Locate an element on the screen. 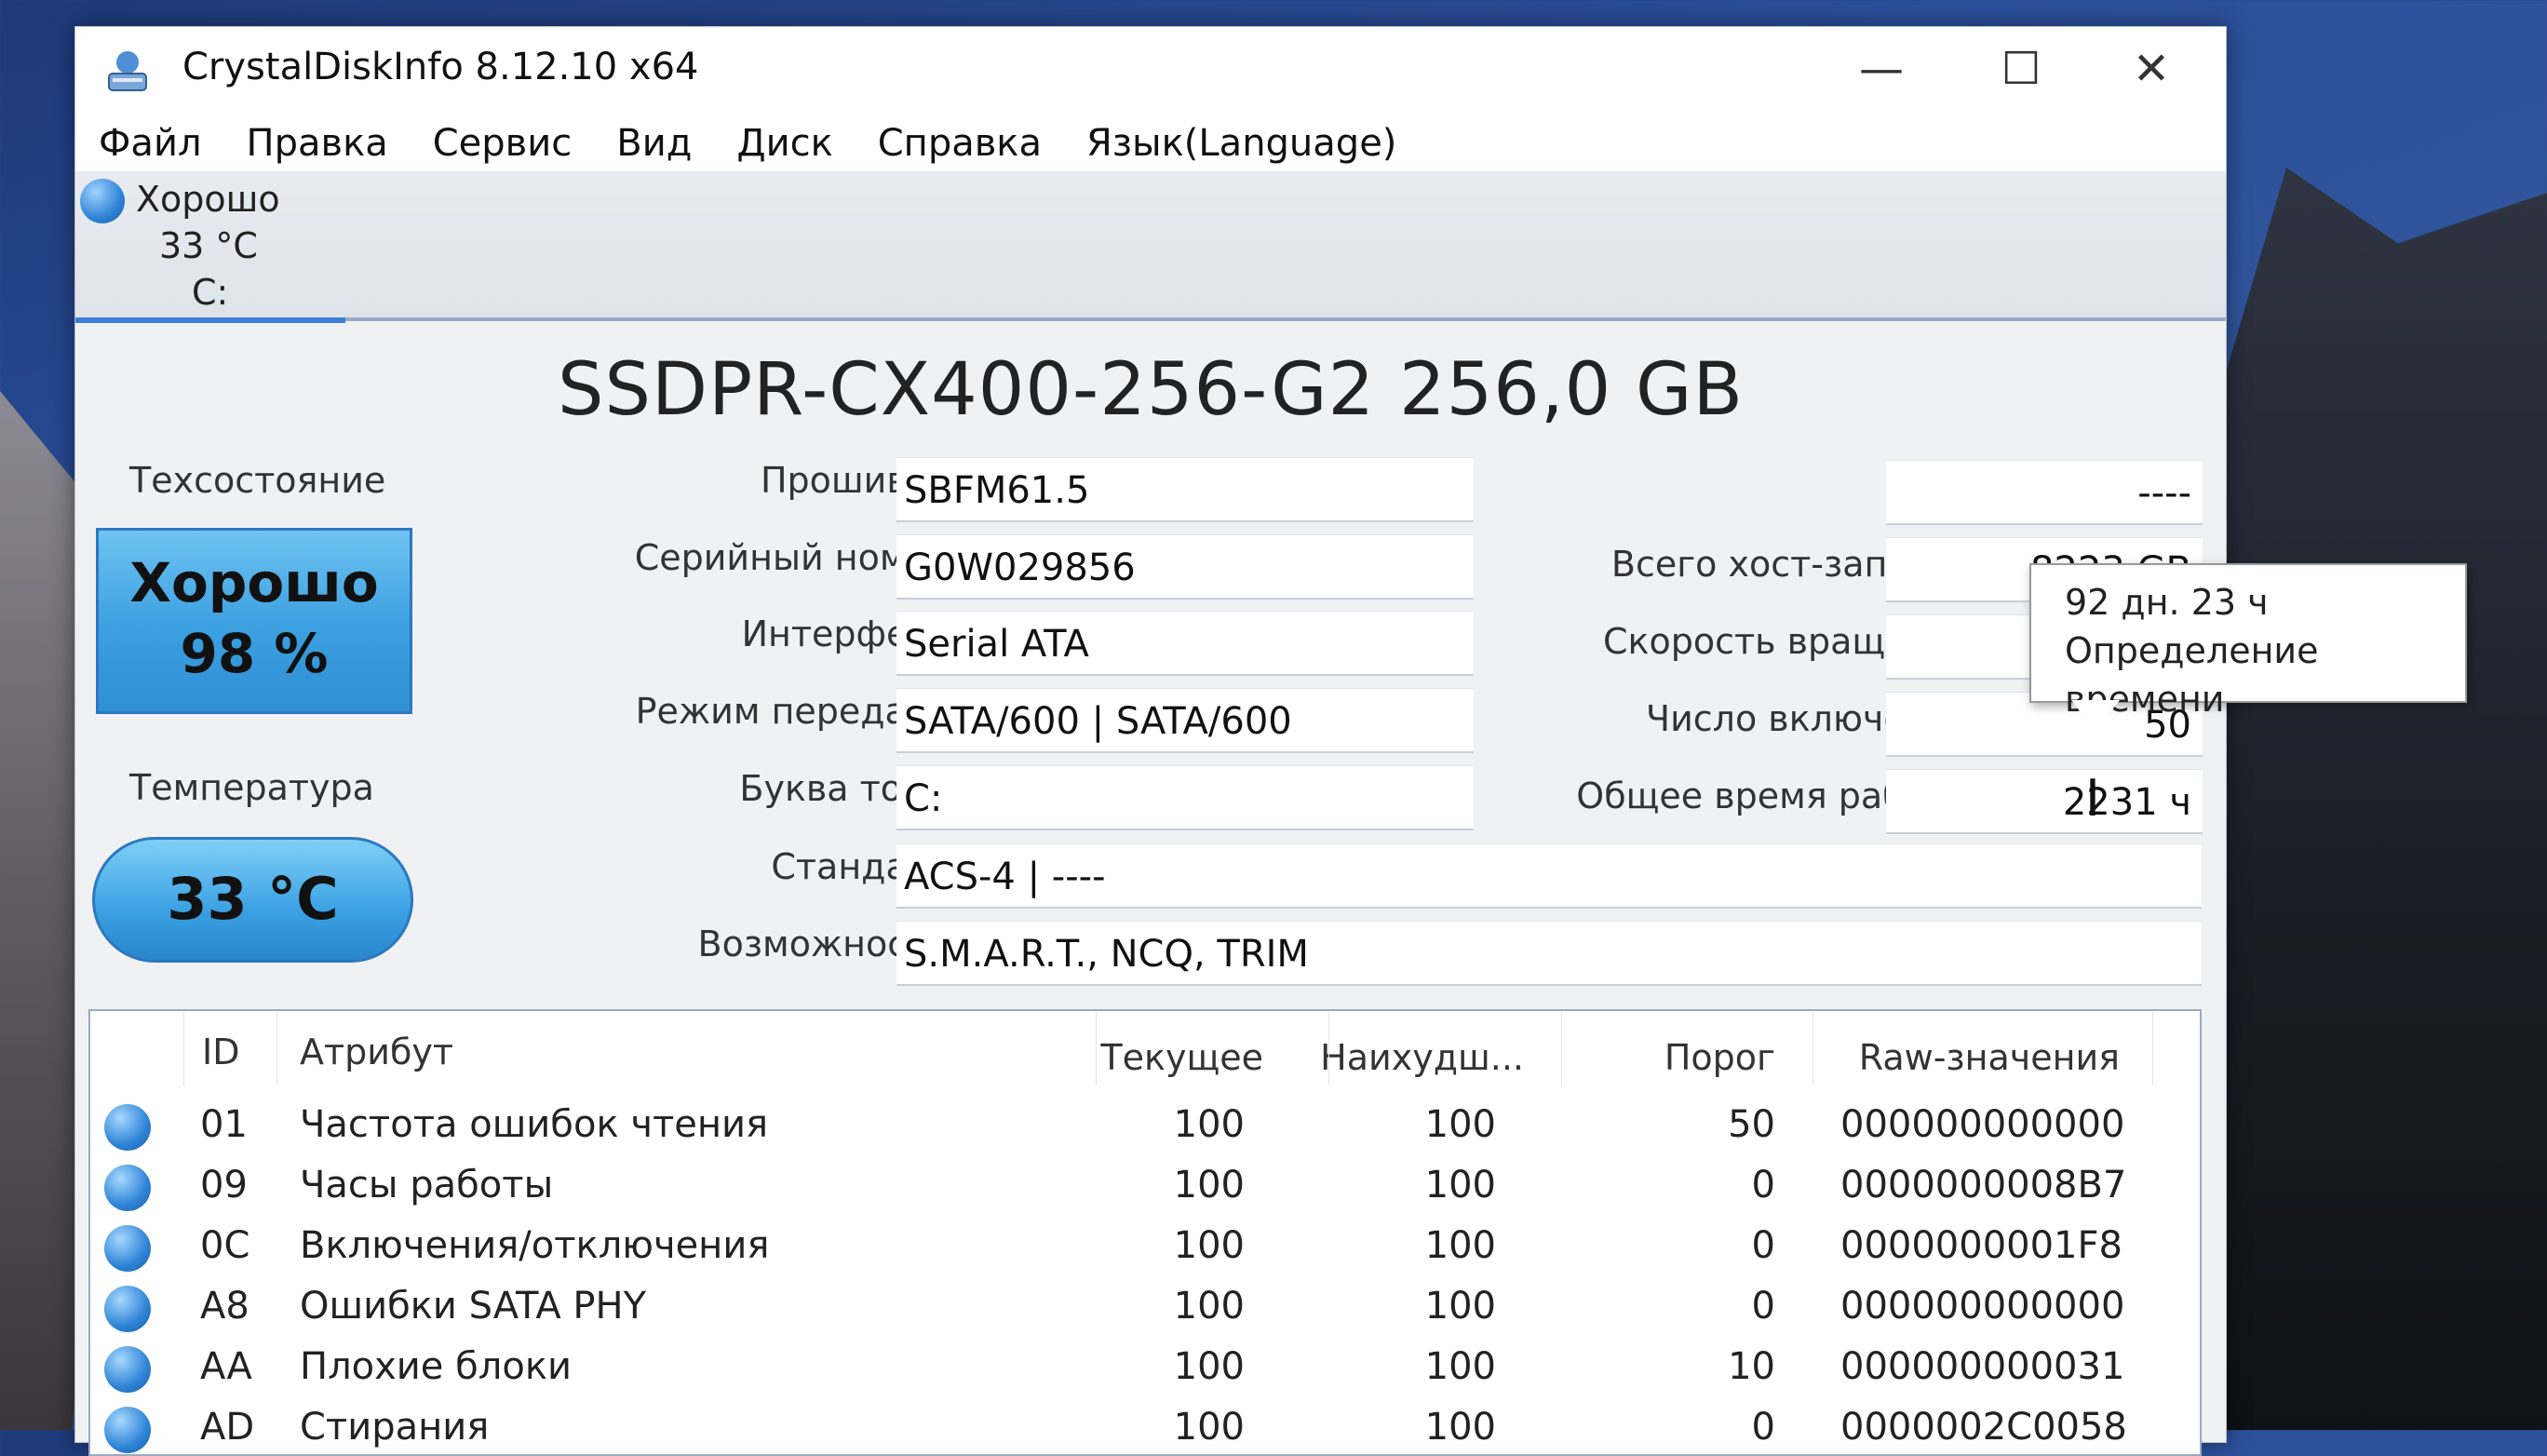 The width and height of the screenshot is (2547, 1456). health-status-text: Хорошо is located at coordinates (254, 582).